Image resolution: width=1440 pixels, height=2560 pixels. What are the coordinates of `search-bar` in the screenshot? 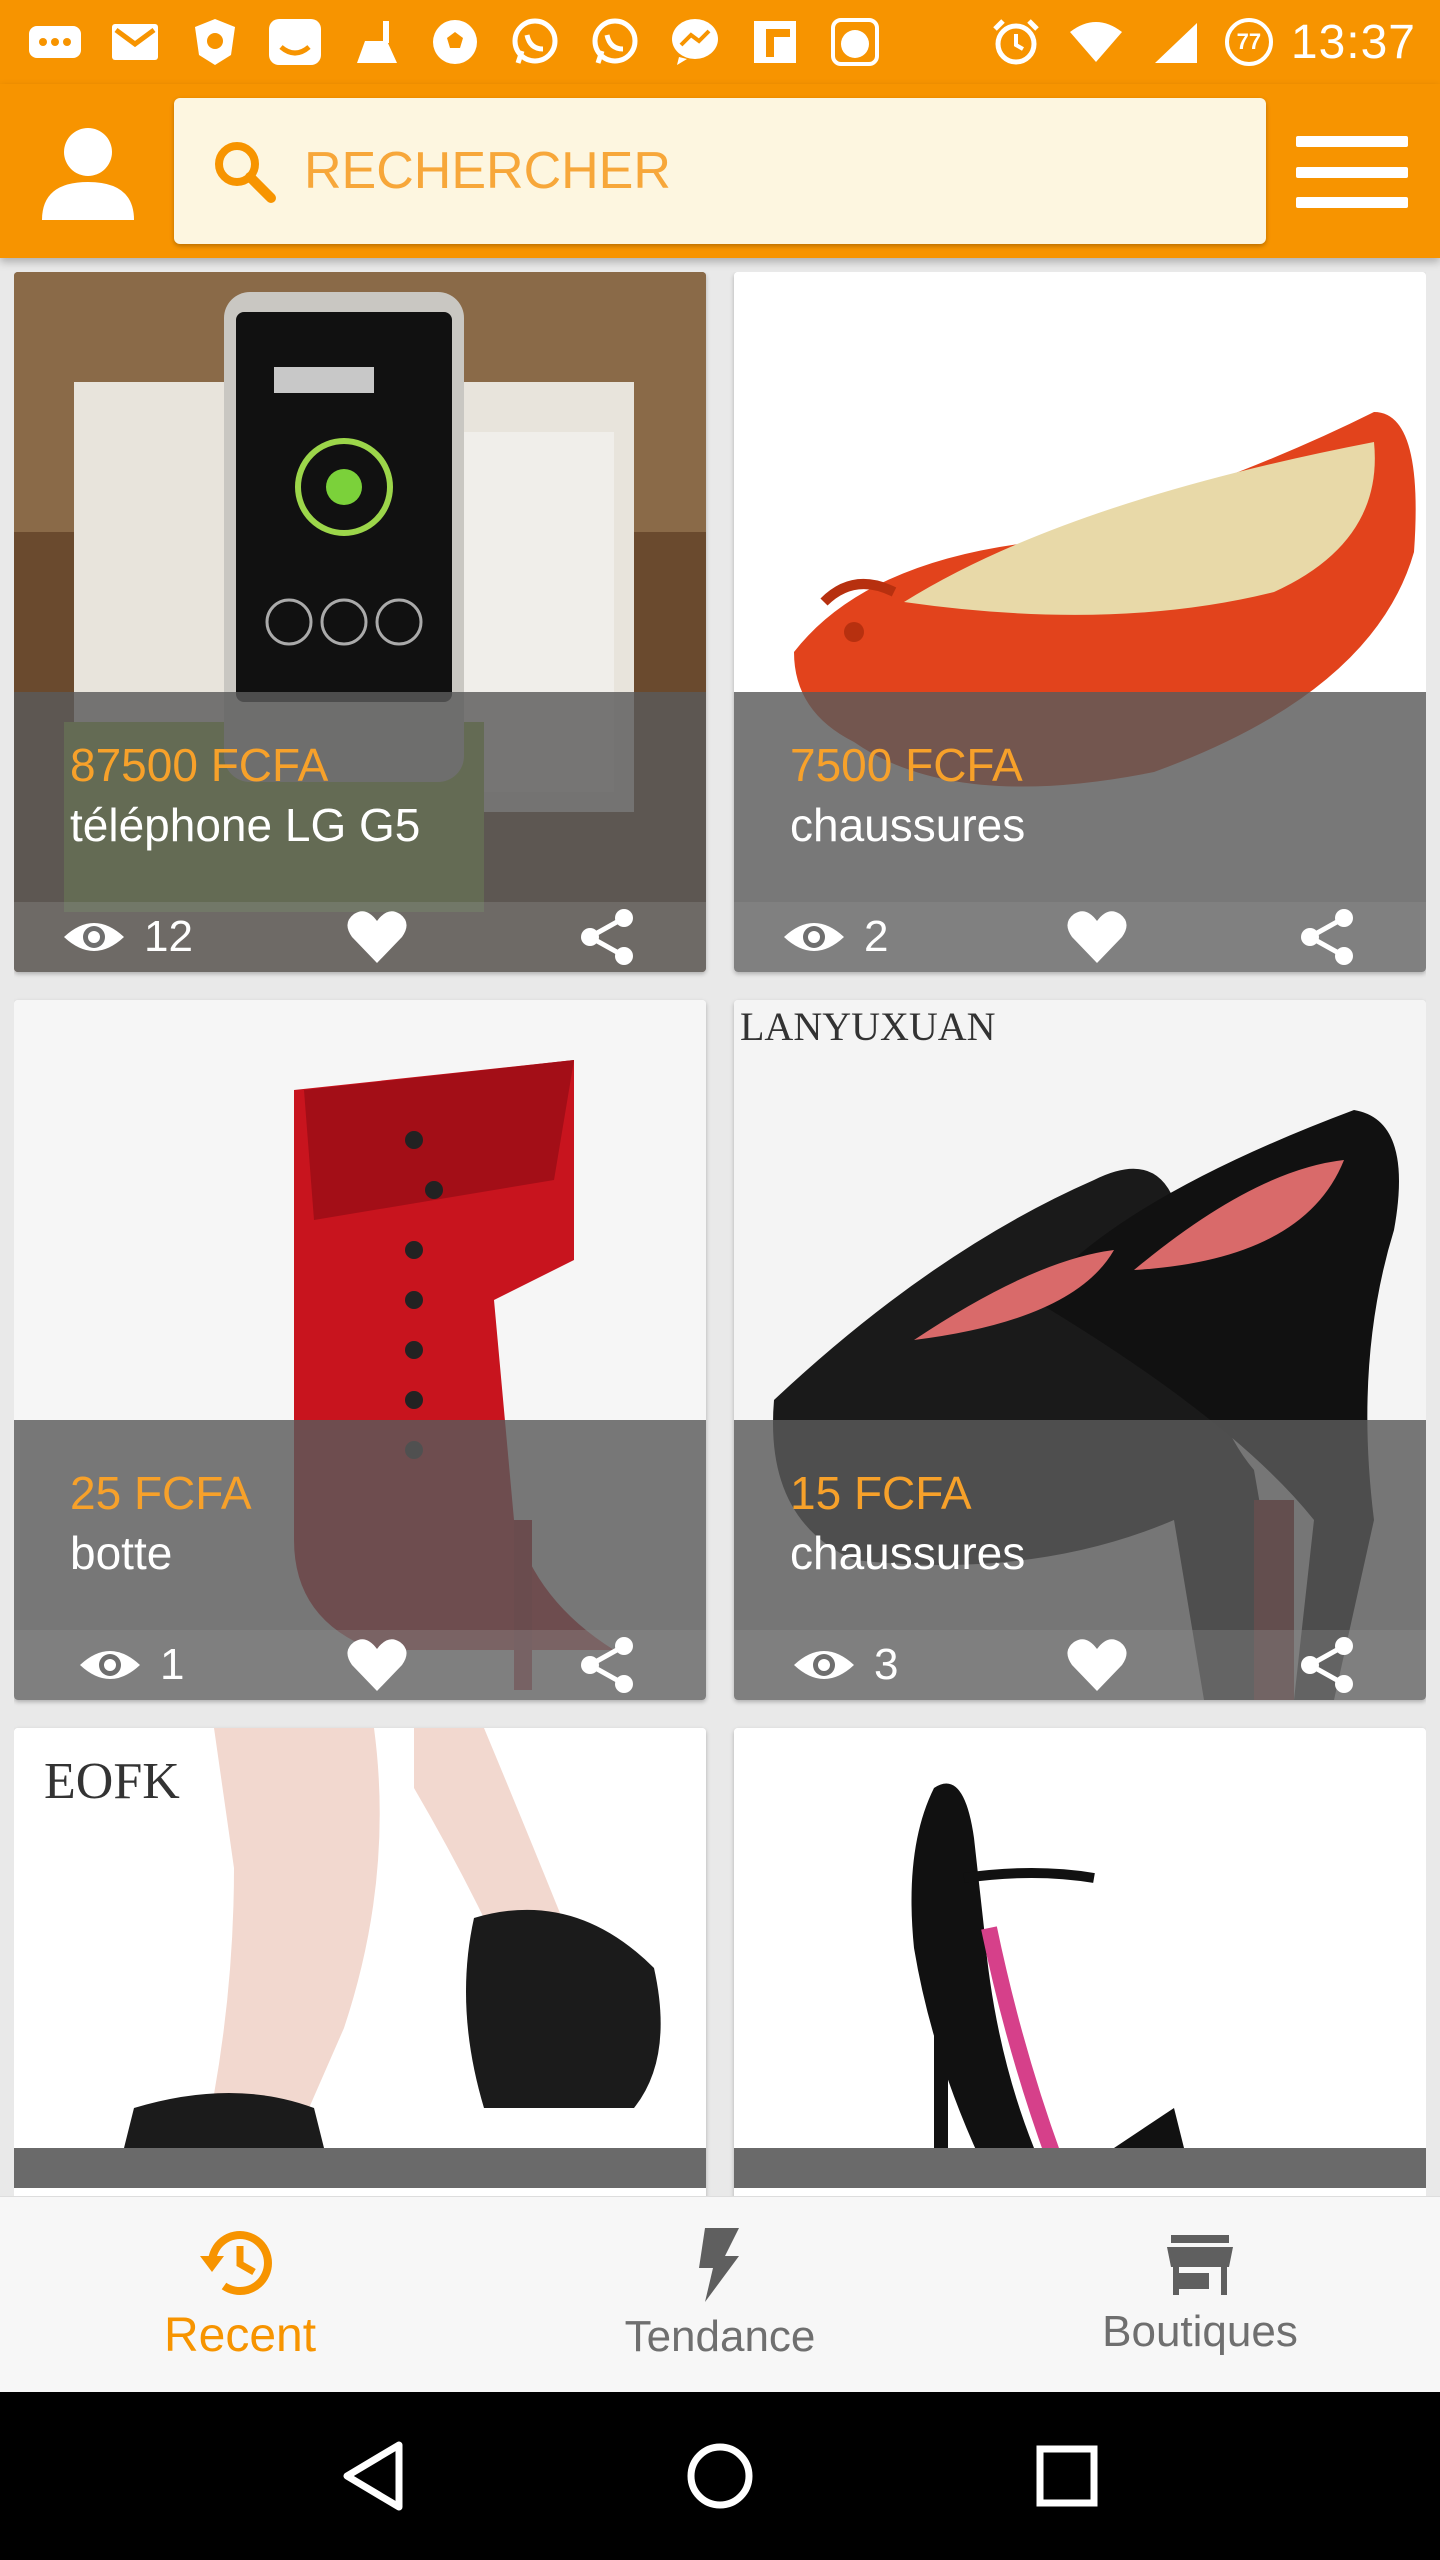 It's located at (720, 171).